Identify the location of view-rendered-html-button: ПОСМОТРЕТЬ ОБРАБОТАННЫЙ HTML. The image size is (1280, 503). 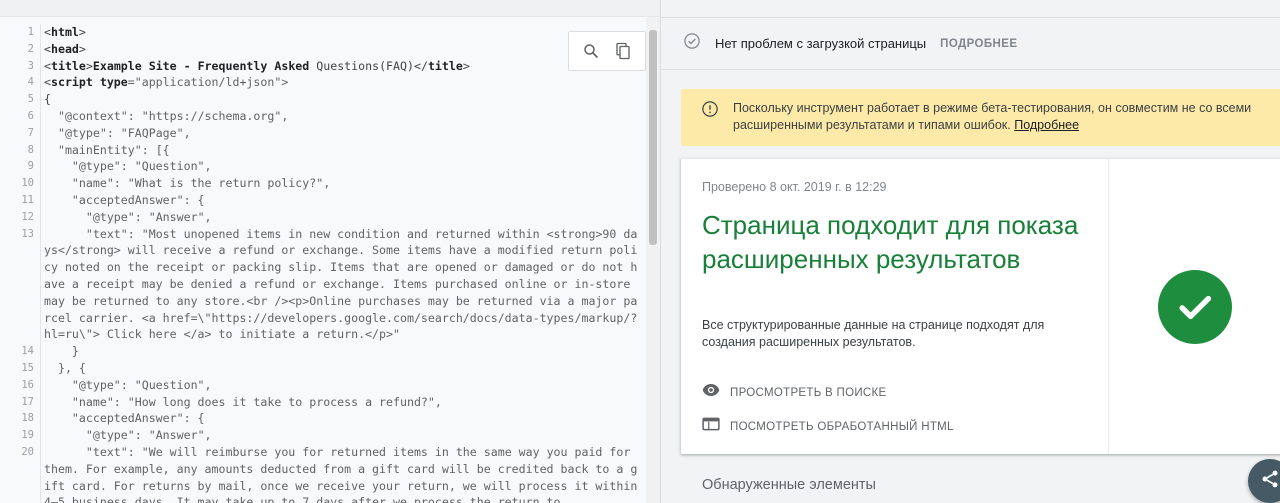
(828, 426).